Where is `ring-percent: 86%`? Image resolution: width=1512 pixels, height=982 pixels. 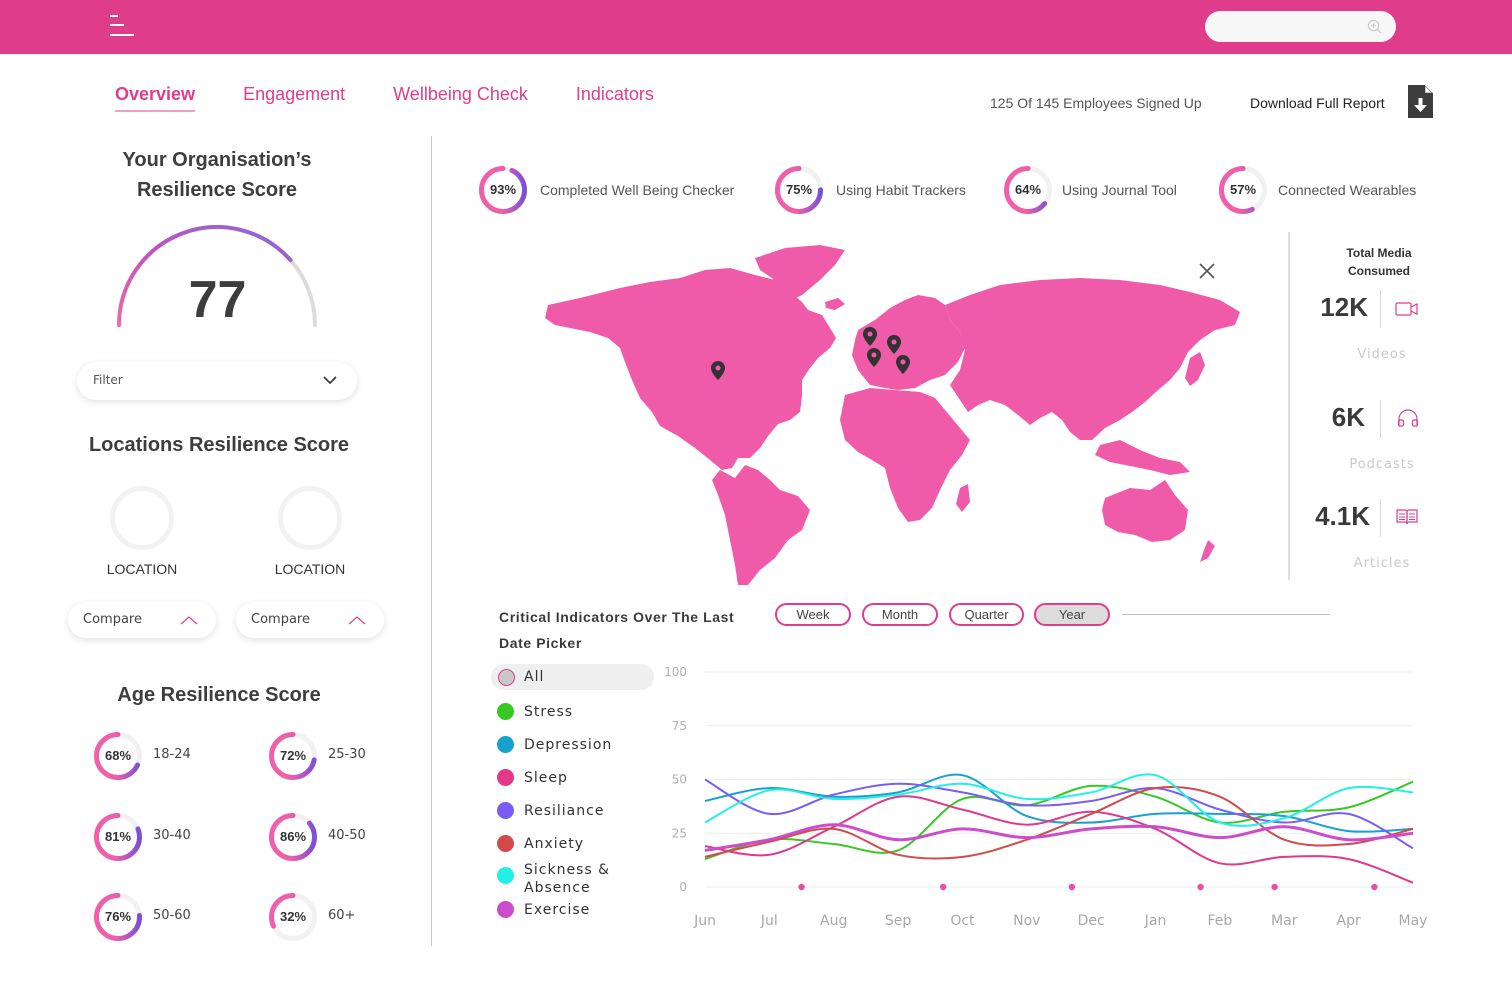 ring-percent: 86% is located at coordinates (293, 836).